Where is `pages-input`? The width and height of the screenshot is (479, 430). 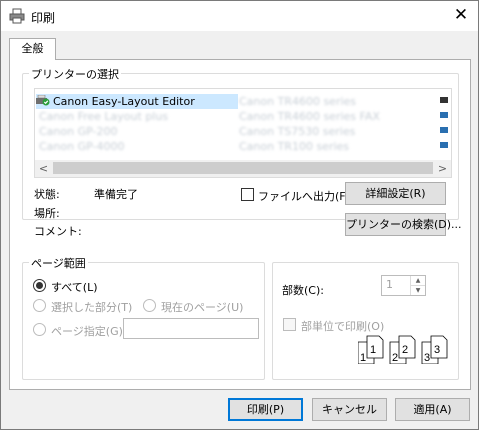
pages-input is located at coordinates (191, 328).